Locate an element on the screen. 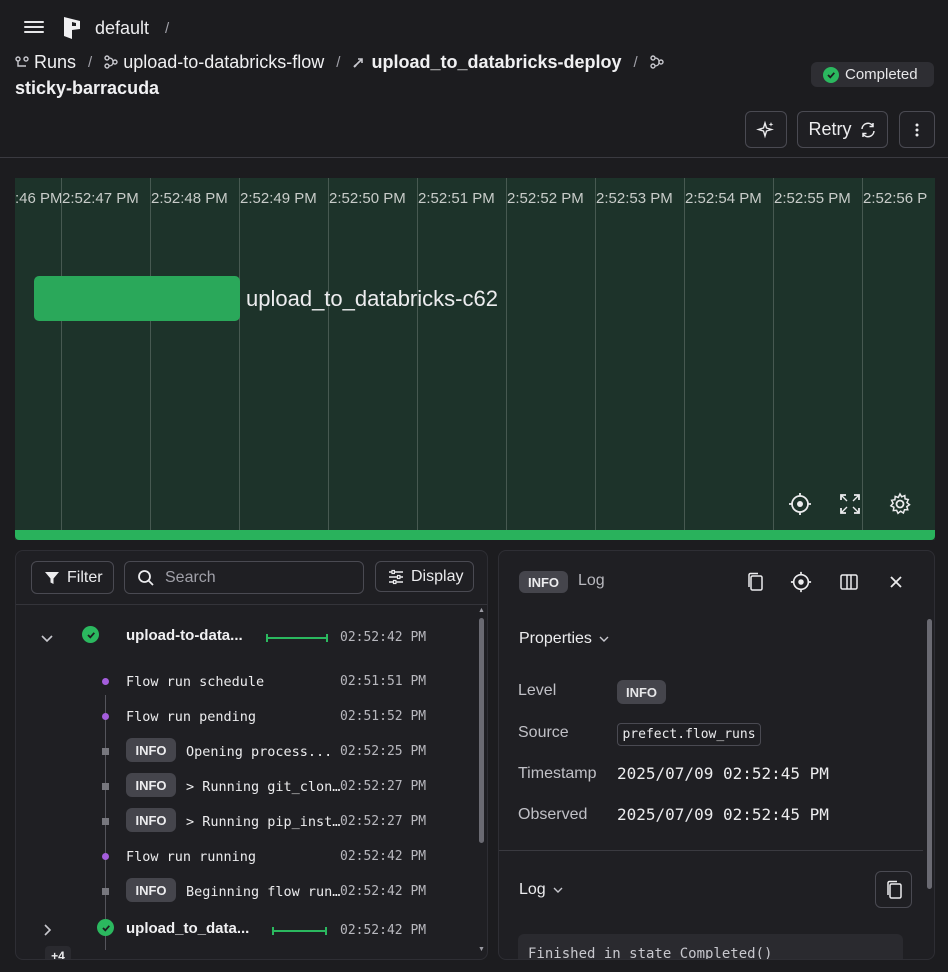 This screenshot has height=972, width=948. refresh-icon is located at coordinates (867, 129).